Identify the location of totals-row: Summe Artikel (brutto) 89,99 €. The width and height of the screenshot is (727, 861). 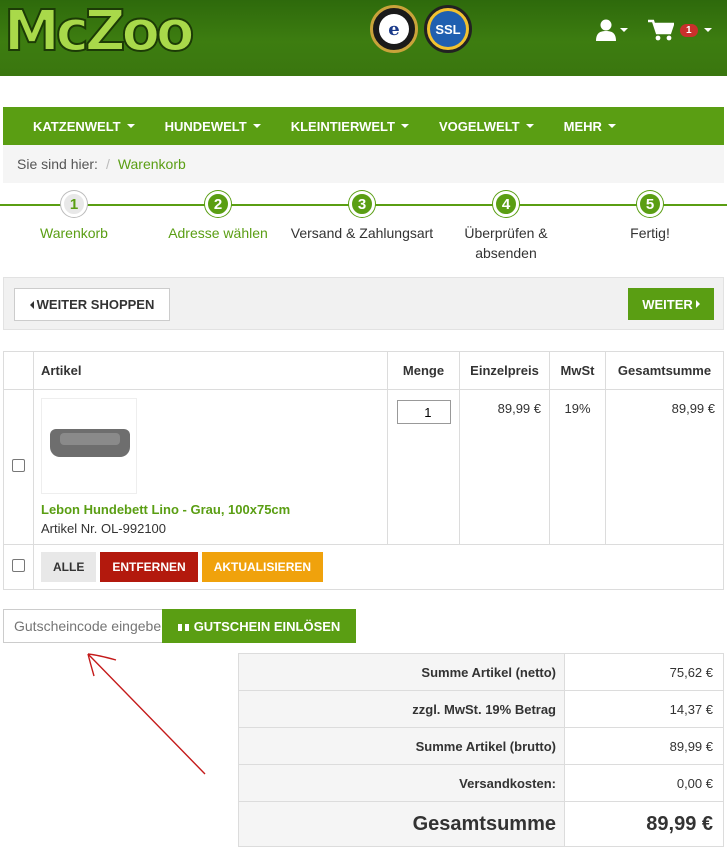
(481, 746).